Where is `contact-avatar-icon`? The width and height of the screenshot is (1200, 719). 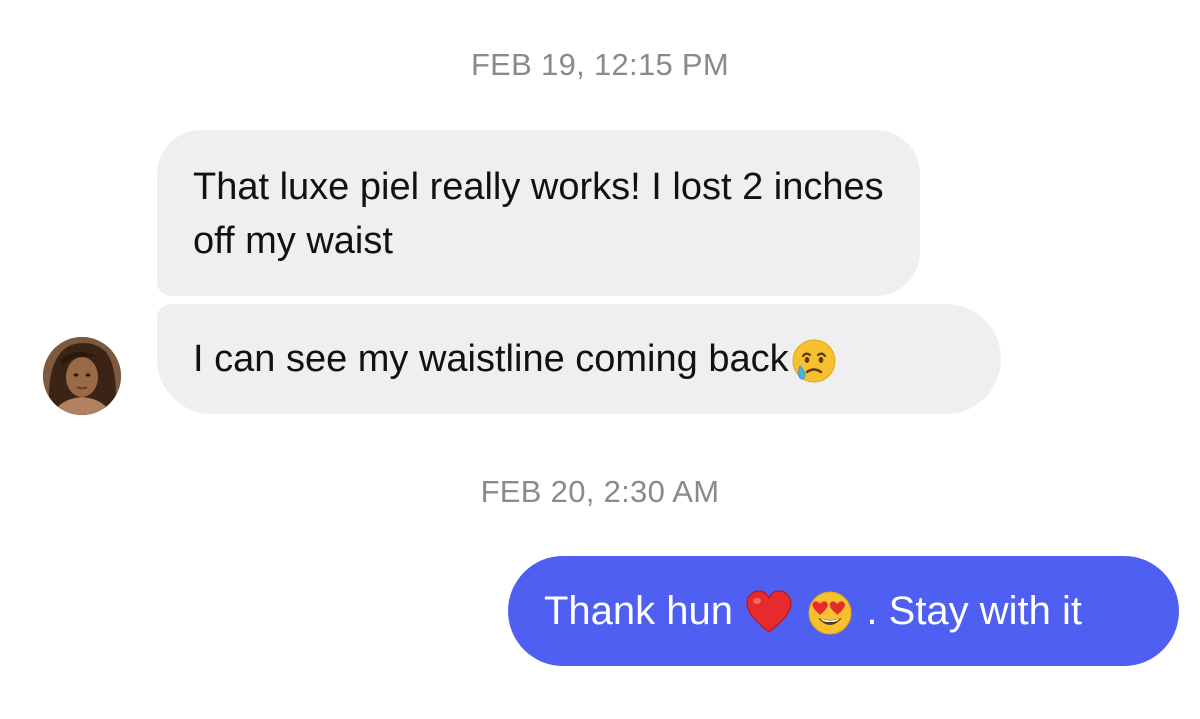
contact-avatar-icon is located at coordinates (82, 376).